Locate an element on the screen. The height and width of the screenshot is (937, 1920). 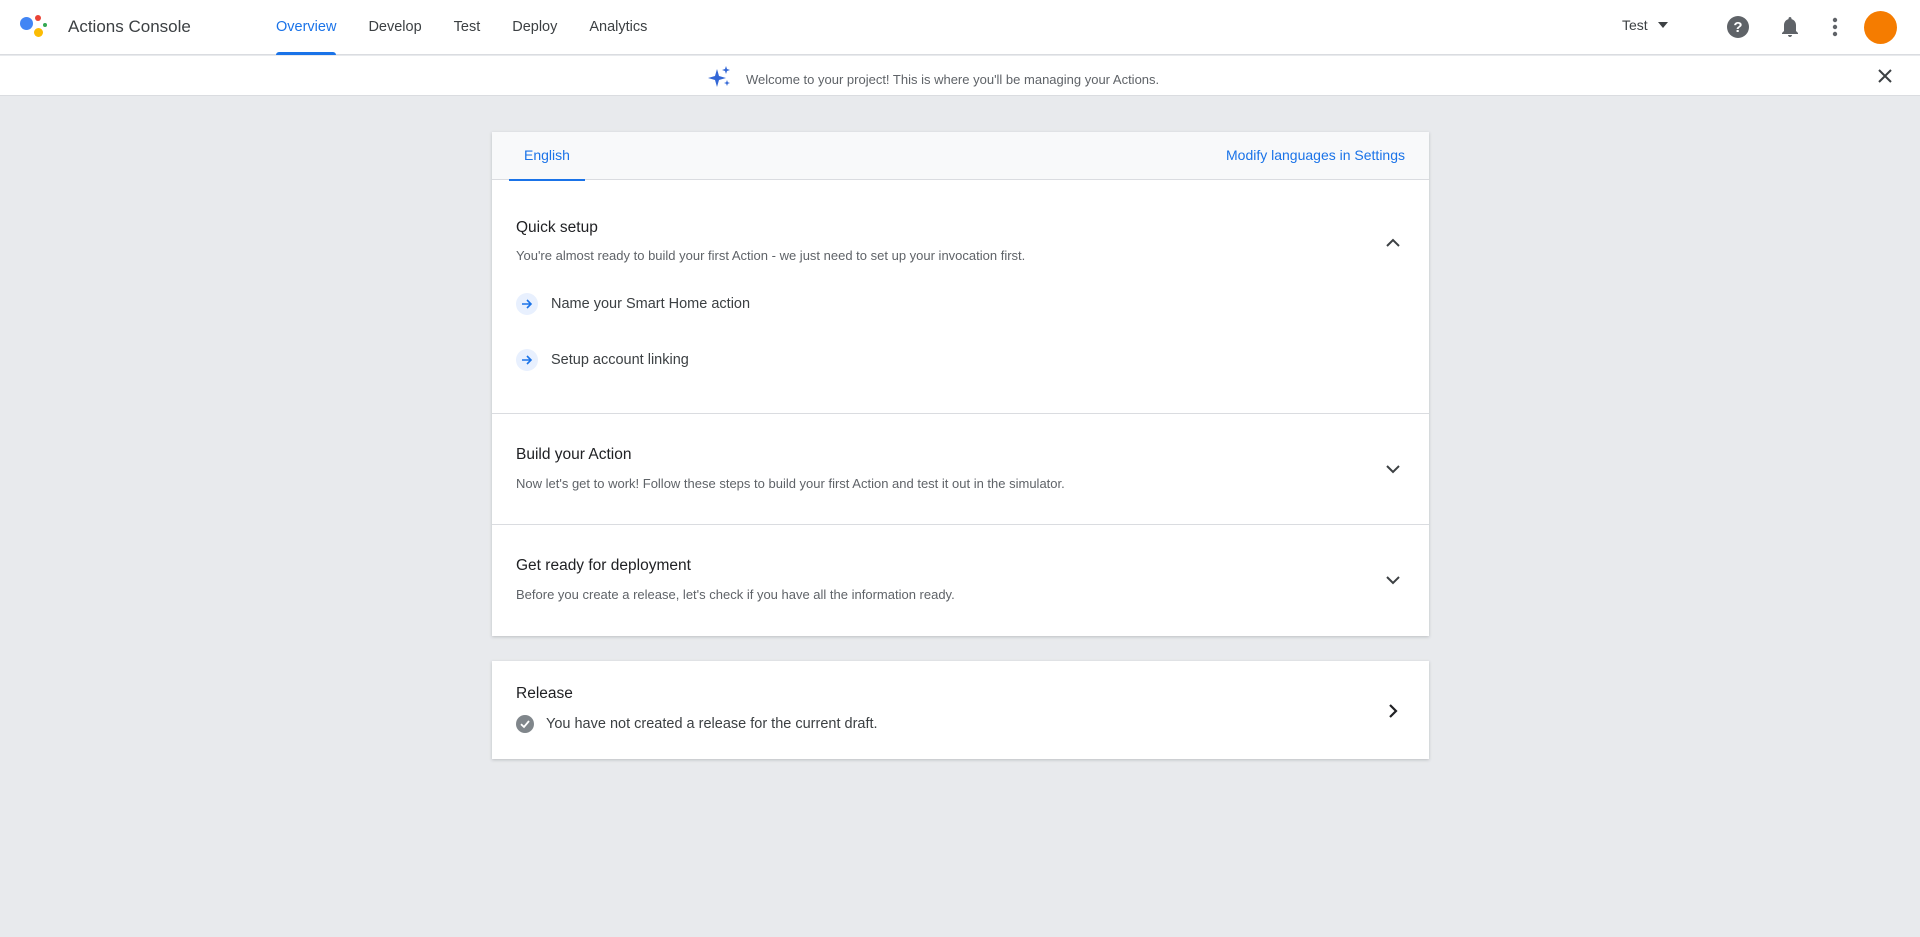
close-icon is located at coordinates (1885, 76).